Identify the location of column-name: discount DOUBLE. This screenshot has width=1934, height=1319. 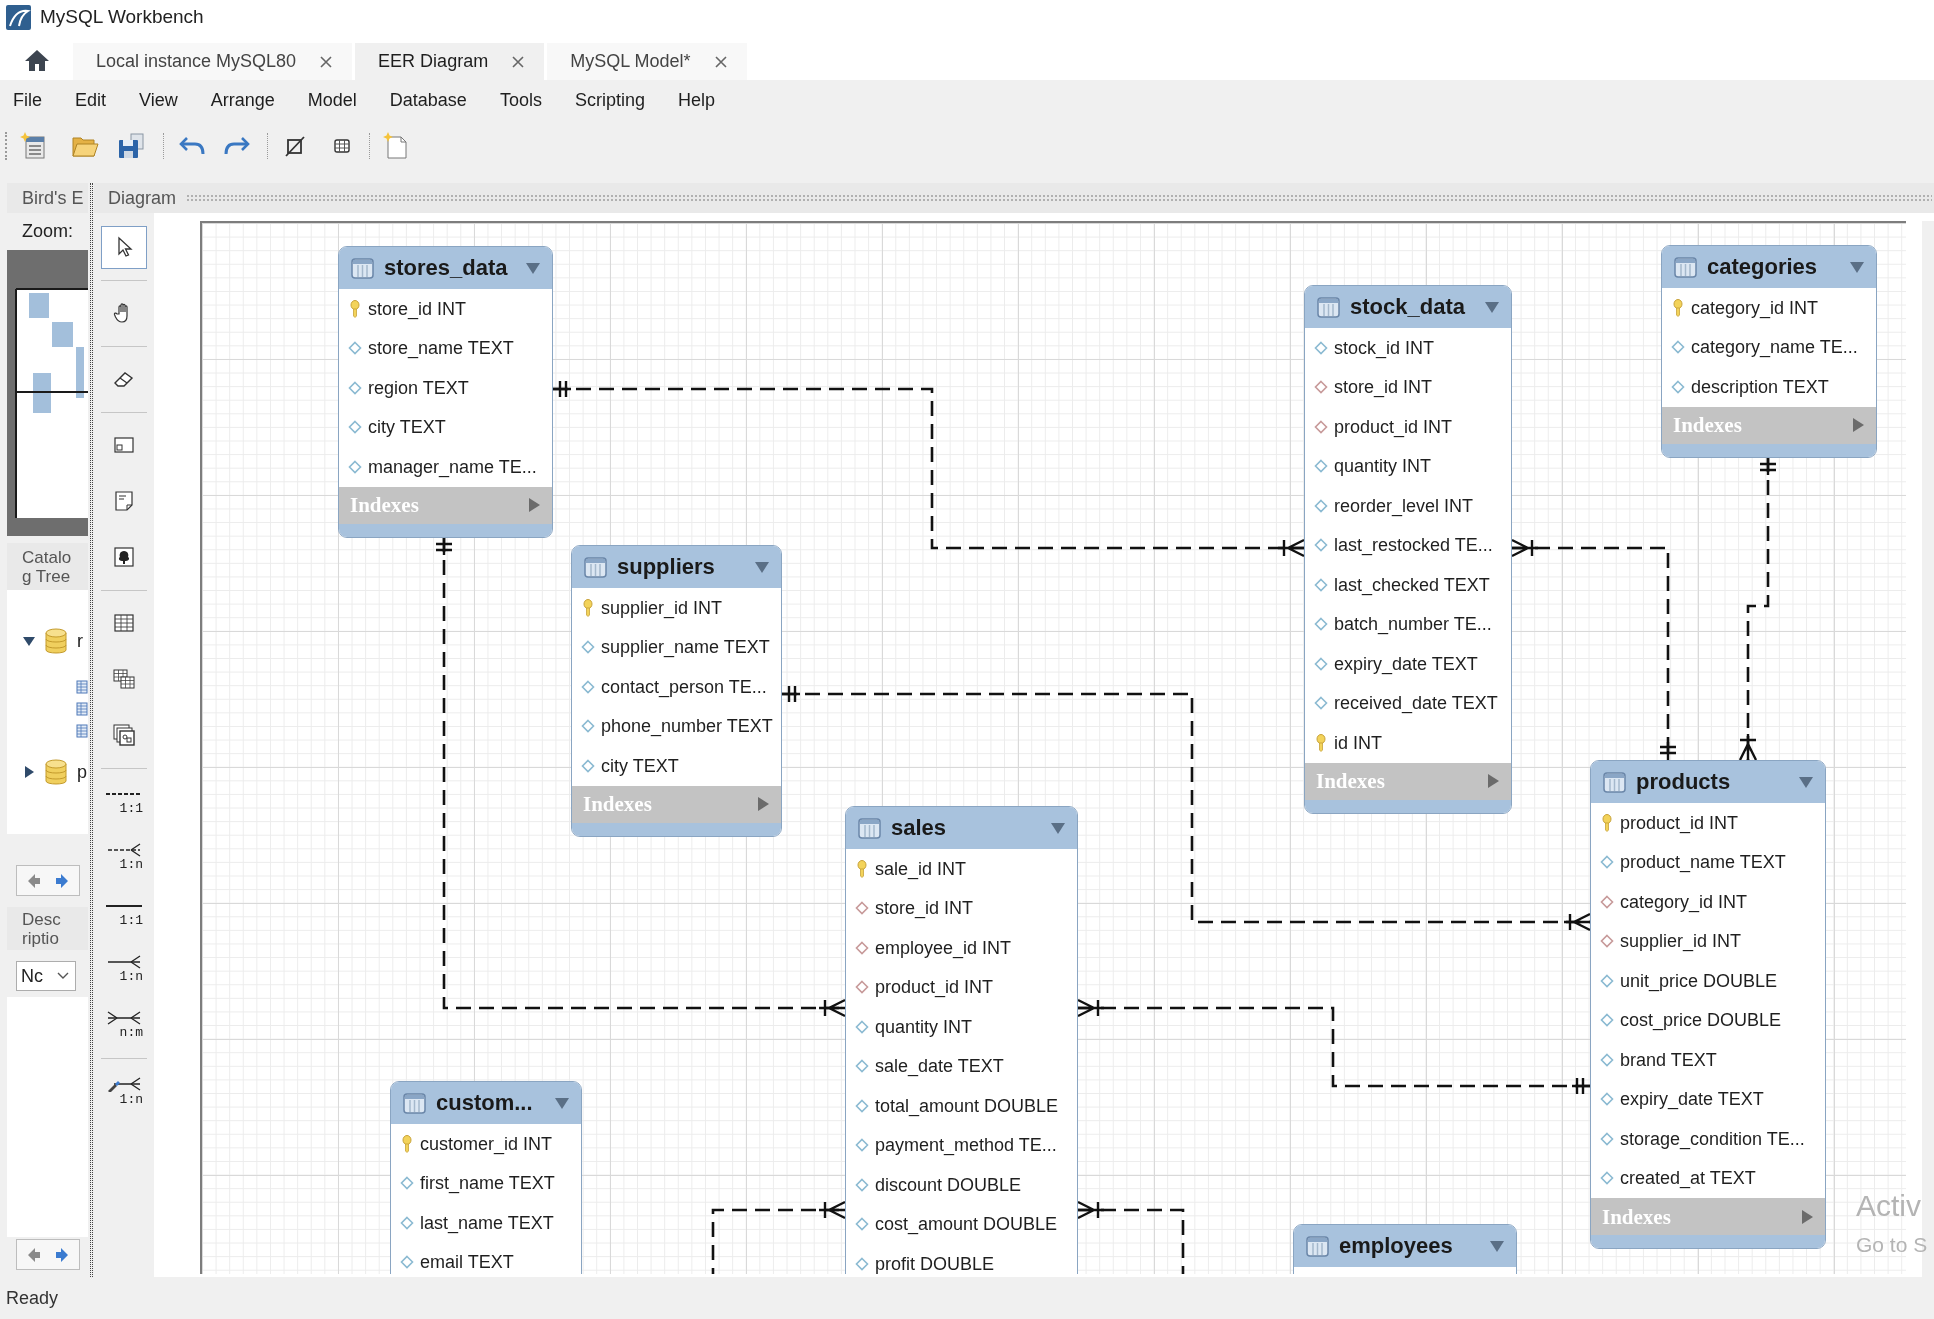
(948, 1184).